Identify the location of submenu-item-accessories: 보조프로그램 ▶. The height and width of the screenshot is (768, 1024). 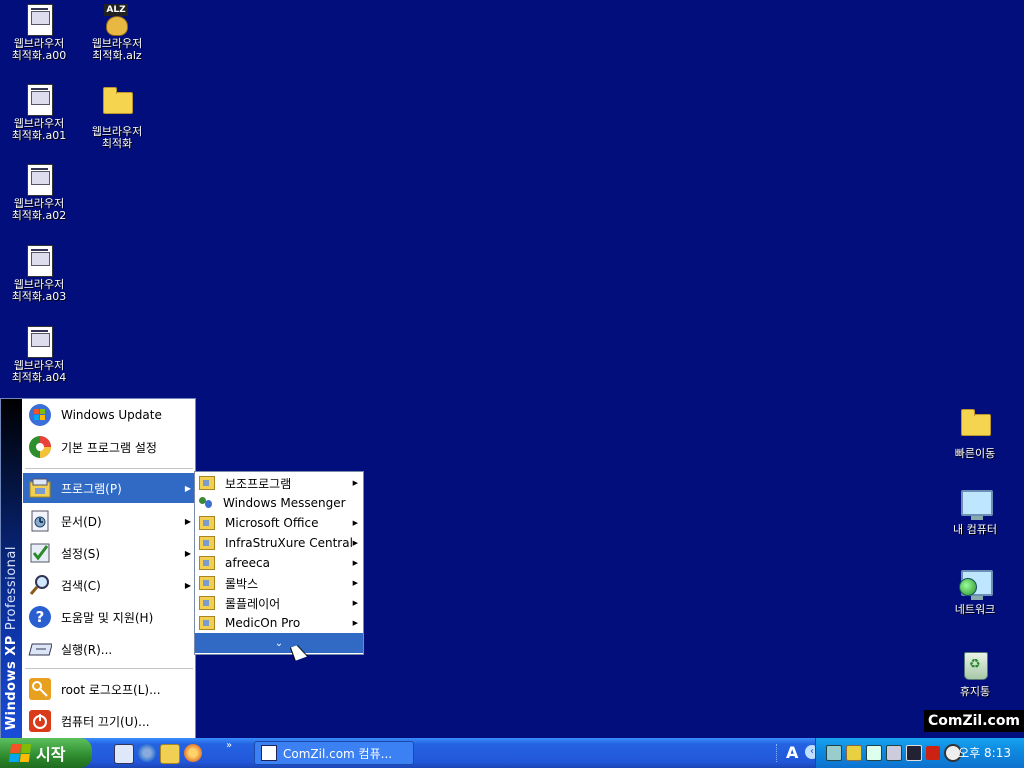
(279, 483).